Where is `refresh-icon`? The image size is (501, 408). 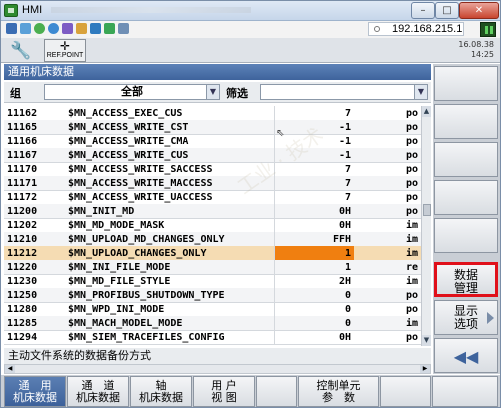 refresh-icon is located at coordinates (53, 28).